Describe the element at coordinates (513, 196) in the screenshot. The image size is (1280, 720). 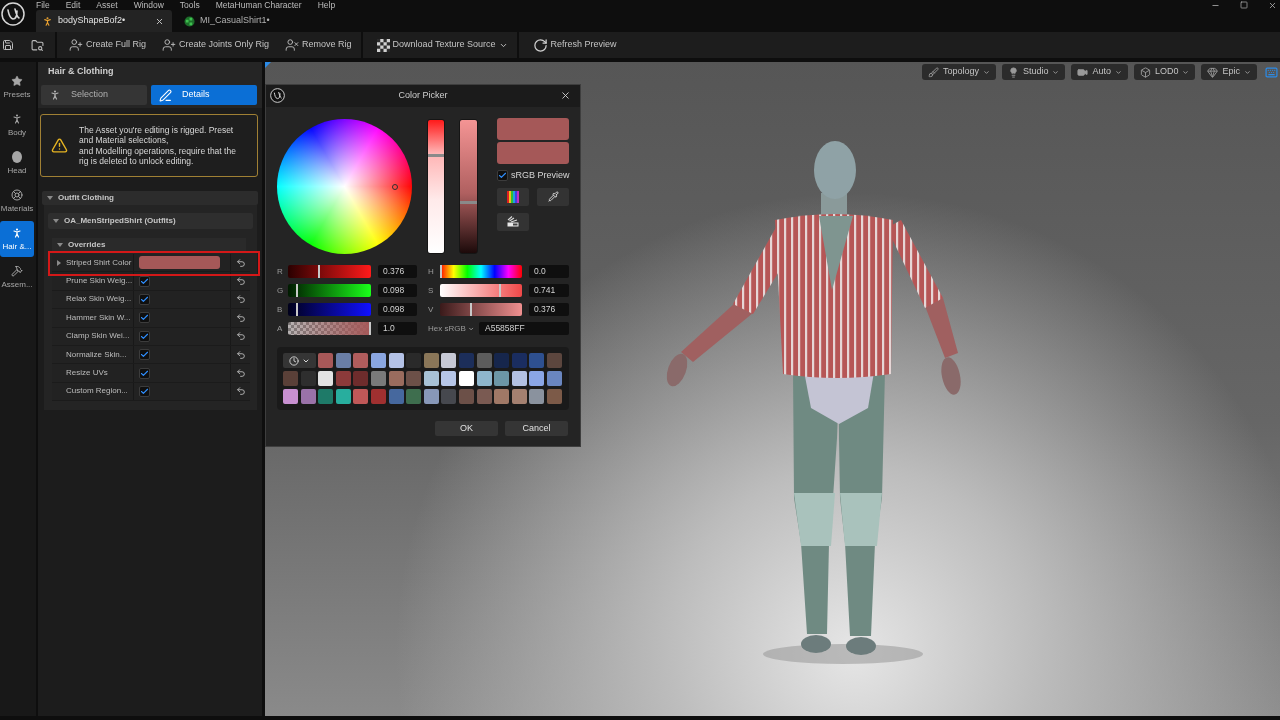
I see `spectrum-button` at that location.